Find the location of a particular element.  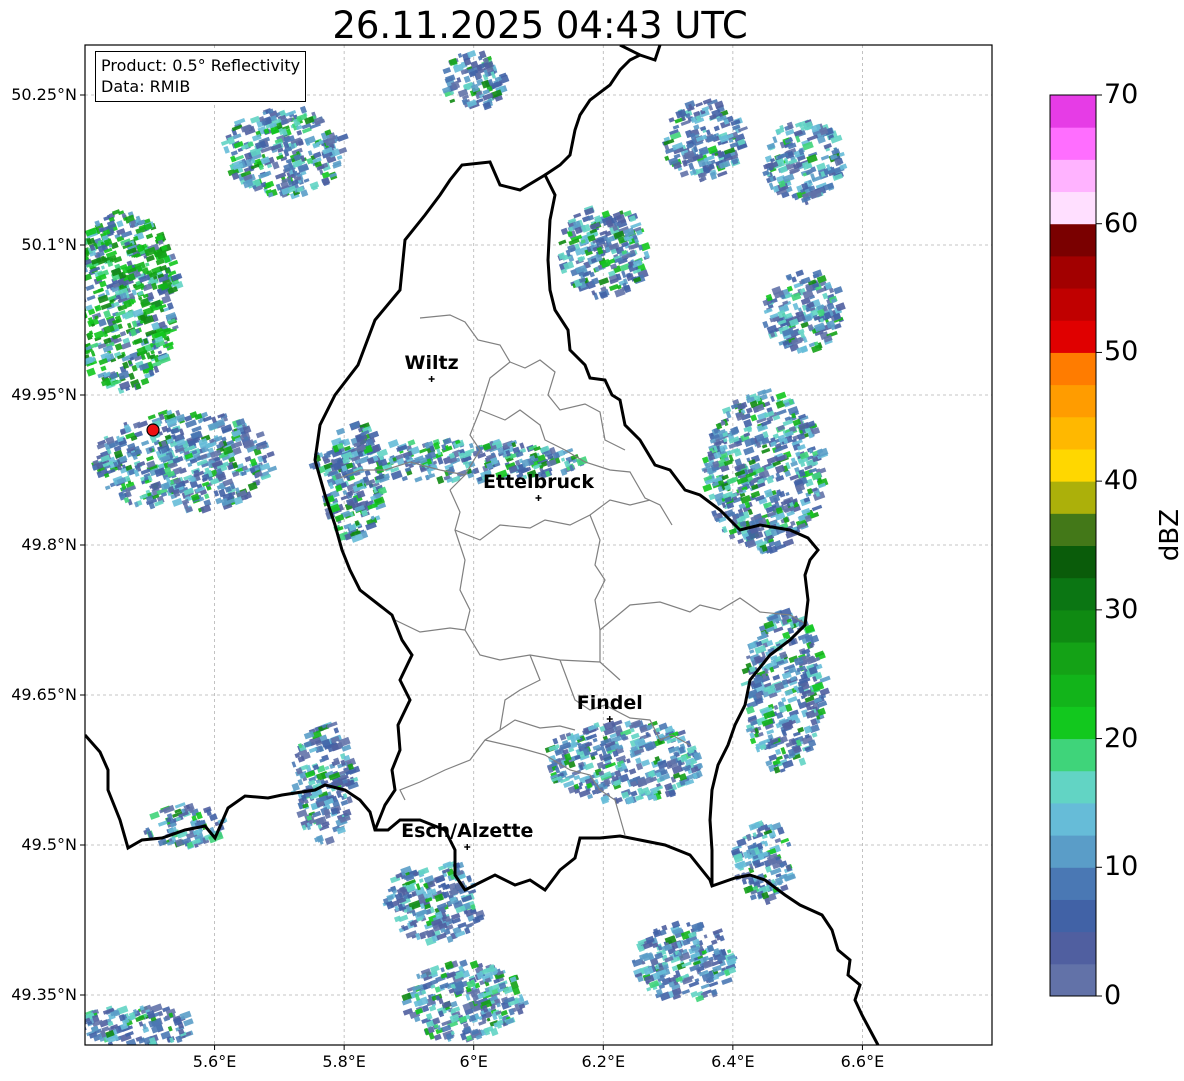

colorbar-tick-label: 20 is located at coordinates (1121, 738).